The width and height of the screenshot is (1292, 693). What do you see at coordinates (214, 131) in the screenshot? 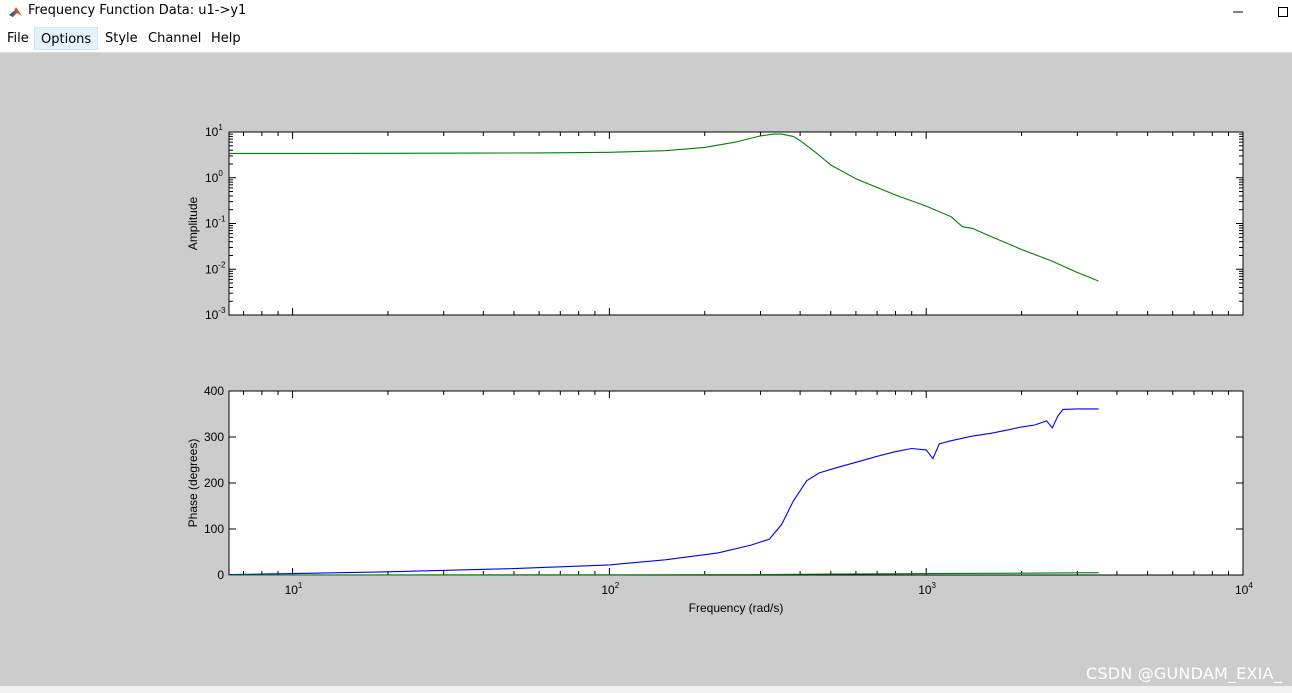
I see `amplitude-ytick-label: 101` at bounding box center [214, 131].